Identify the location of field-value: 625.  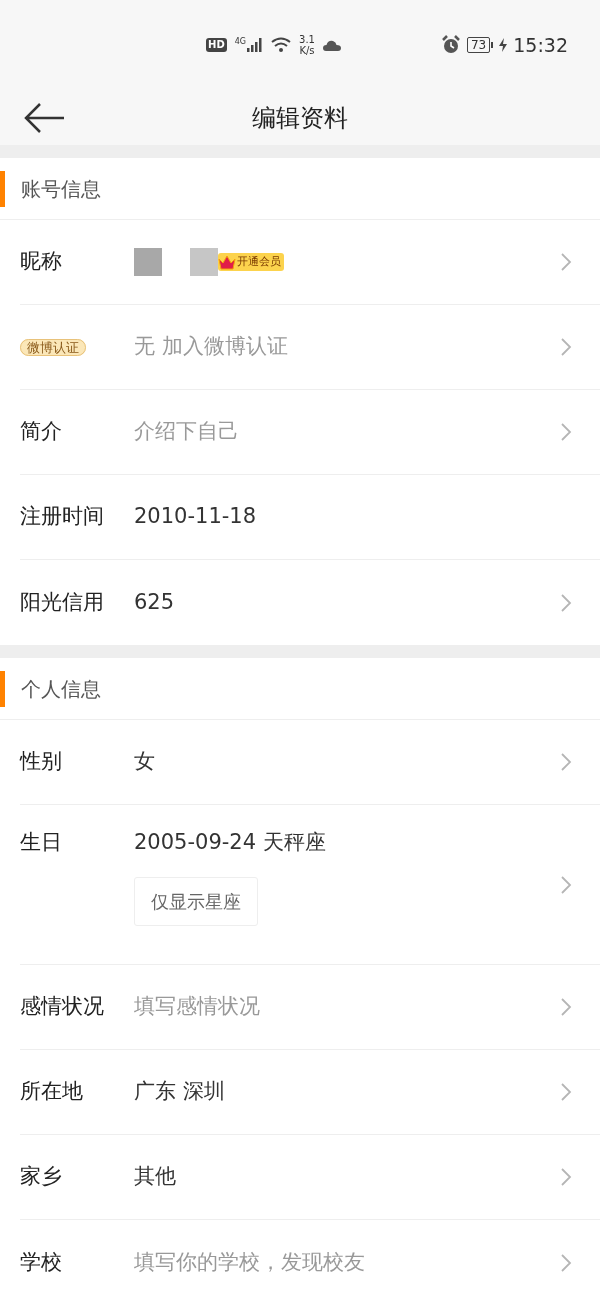
(154, 601).